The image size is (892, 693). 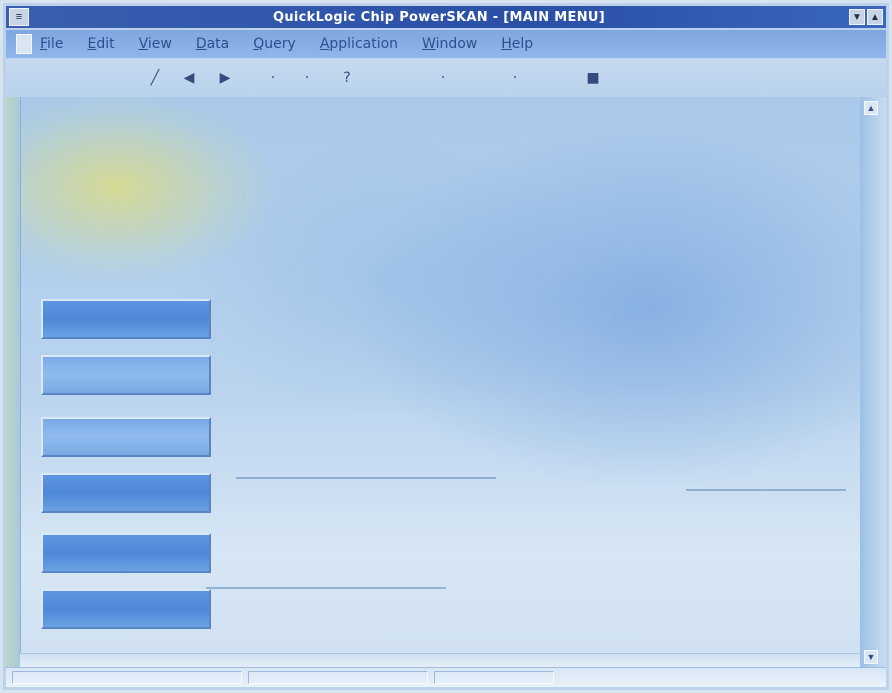 What do you see at coordinates (155, 78) in the screenshot?
I see `pointer-icon: ╱` at bounding box center [155, 78].